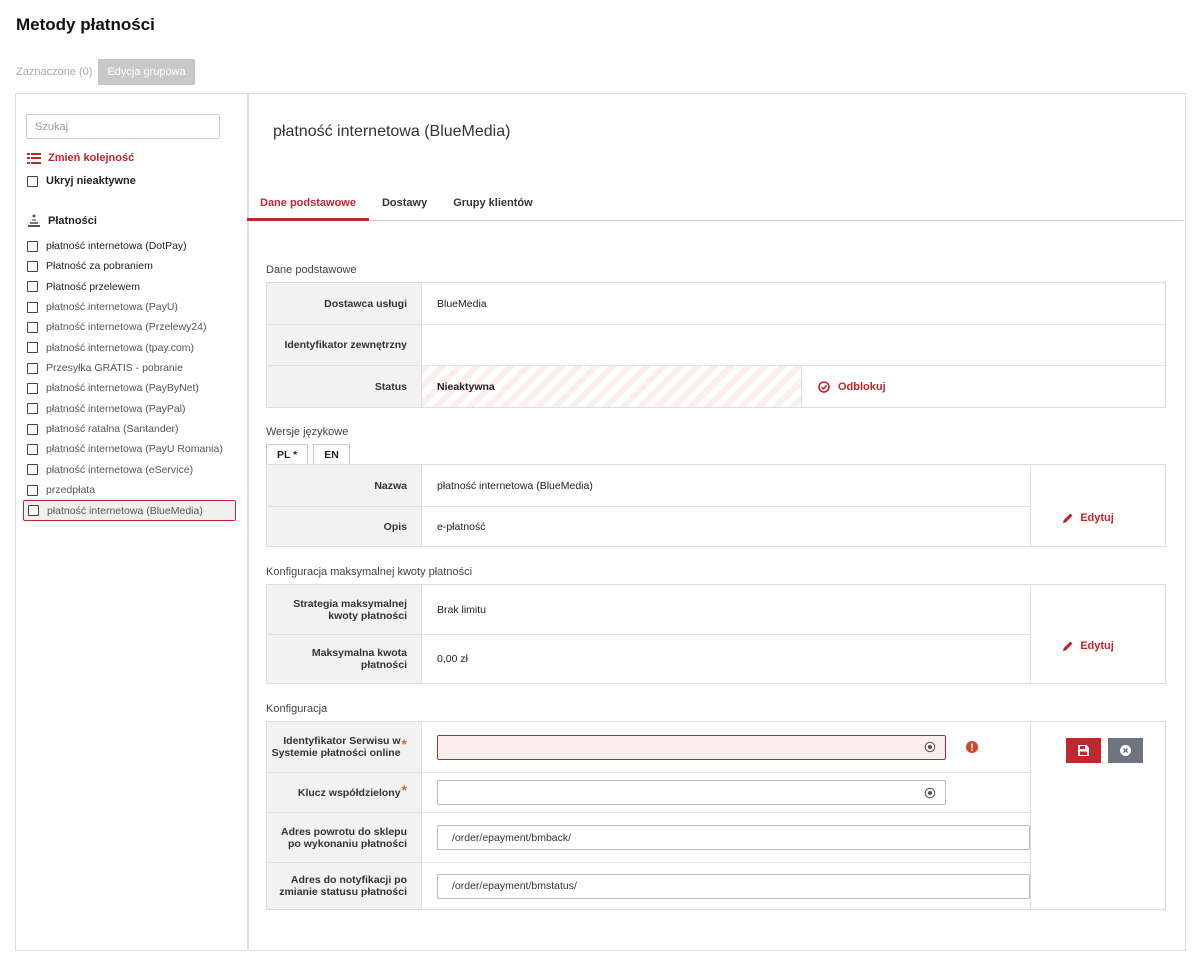 This screenshot has width=1200, height=961. What do you see at coordinates (404, 205) in the screenshot?
I see `tab-deliveries: Dostawy` at bounding box center [404, 205].